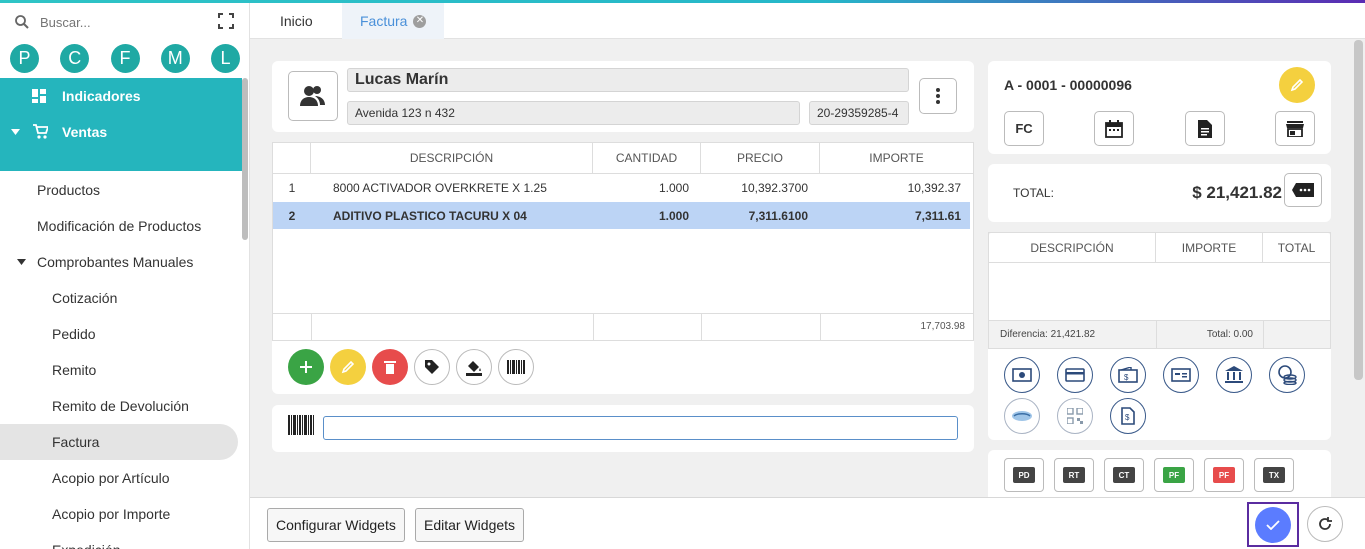 Image resolution: width=1365 pixels, height=549 pixels. I want to click on shortcut-bar: P C F M L, so click(125, 58).